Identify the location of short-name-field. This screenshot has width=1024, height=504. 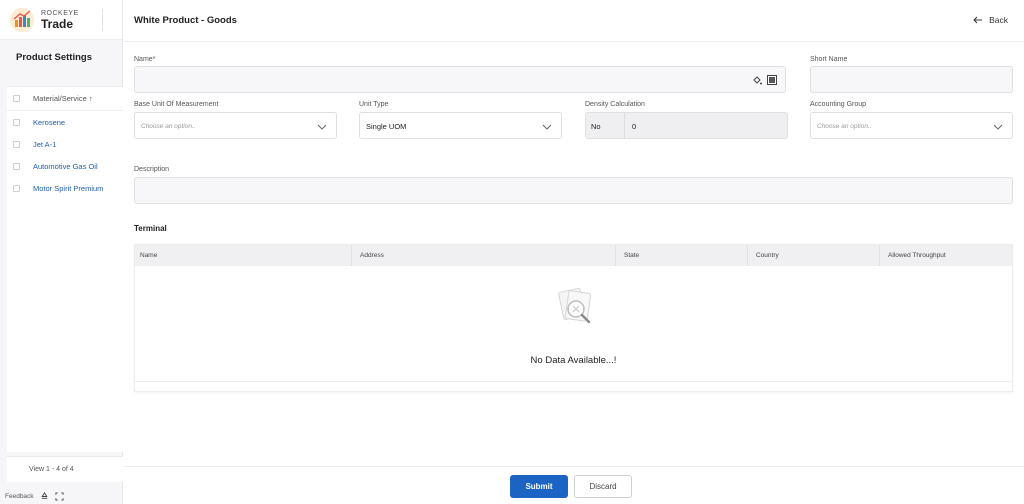
(911, 79).